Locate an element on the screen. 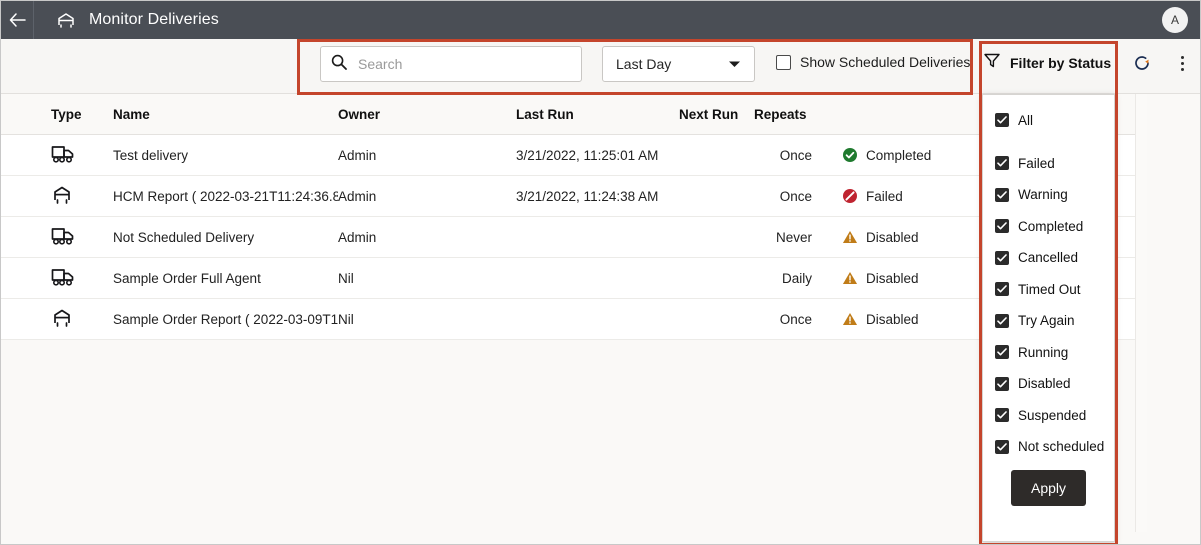  apply-button-wrap: Apply is located at coordinates (1048, 487).